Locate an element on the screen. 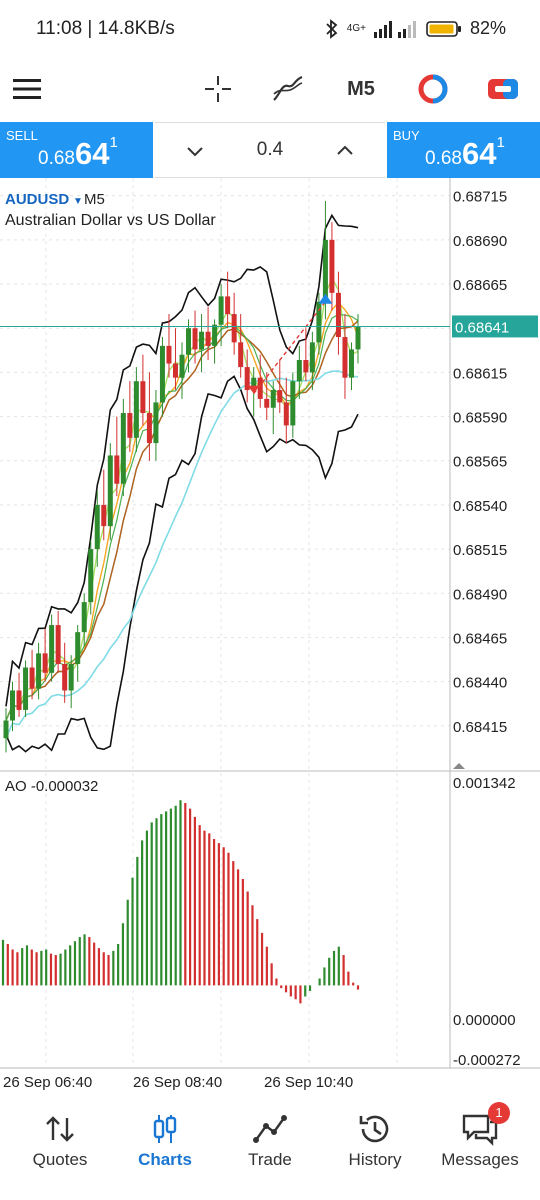  volume-increase-icon is located at coordinates (345, 151).